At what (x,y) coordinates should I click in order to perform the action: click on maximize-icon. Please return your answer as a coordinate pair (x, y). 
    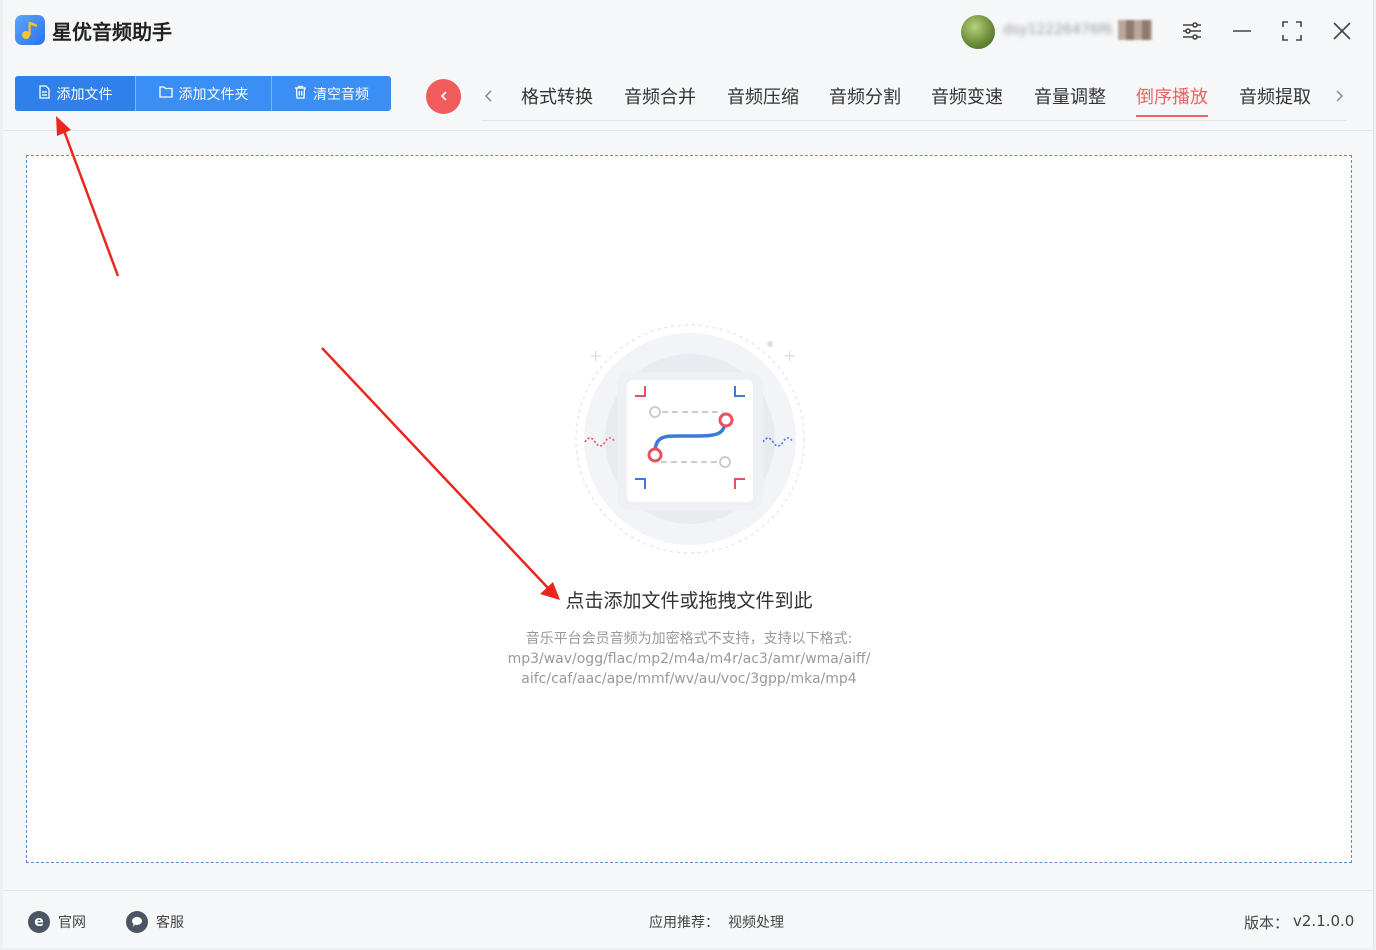
    Looking at the image, I should click on (1292, 31).